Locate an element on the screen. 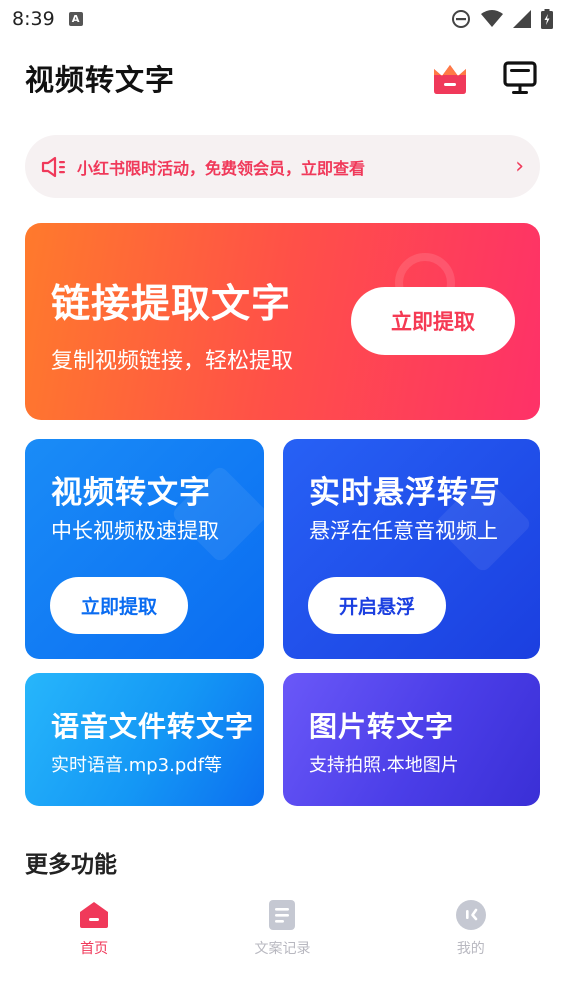 Image resolution: width=565 pixels, height=1004 pixels. hero-title: 链接提取文字 is located at coordinates (171, 304).